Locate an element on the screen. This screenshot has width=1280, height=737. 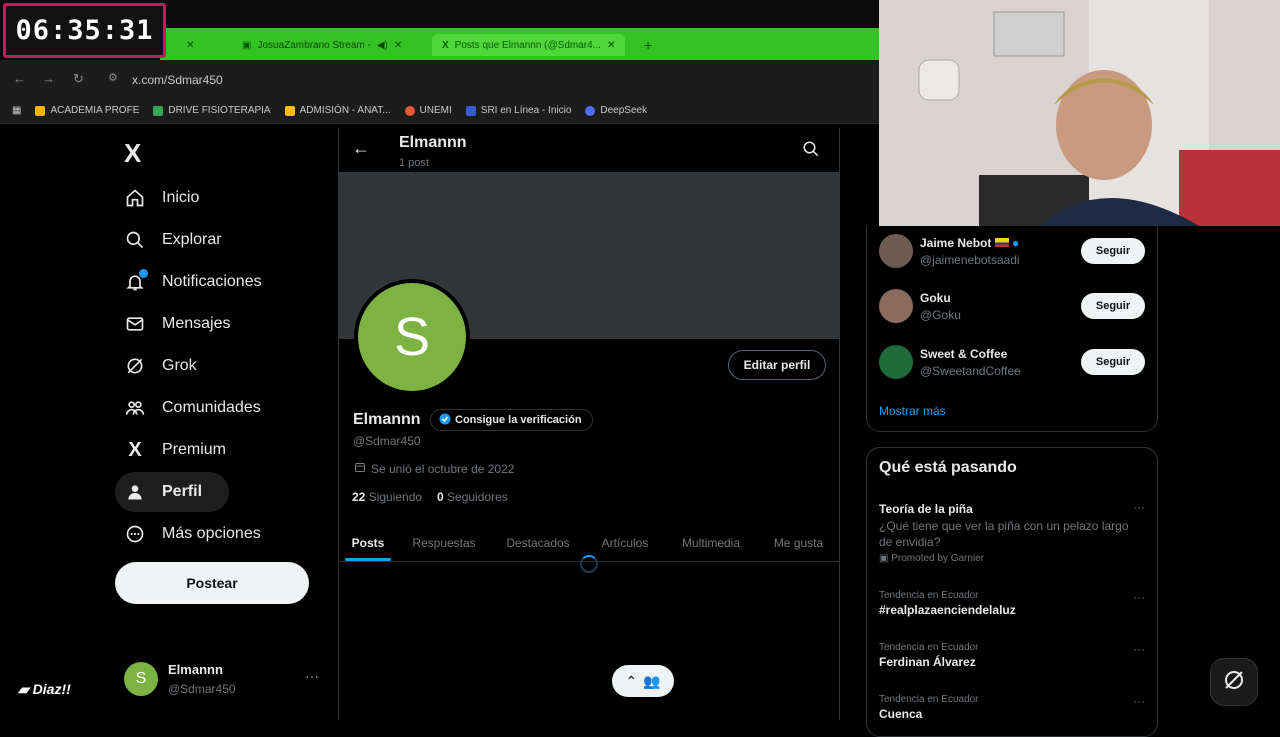
scroll-top-button: ⌃ 👥 is located at coordinates (643, 681).